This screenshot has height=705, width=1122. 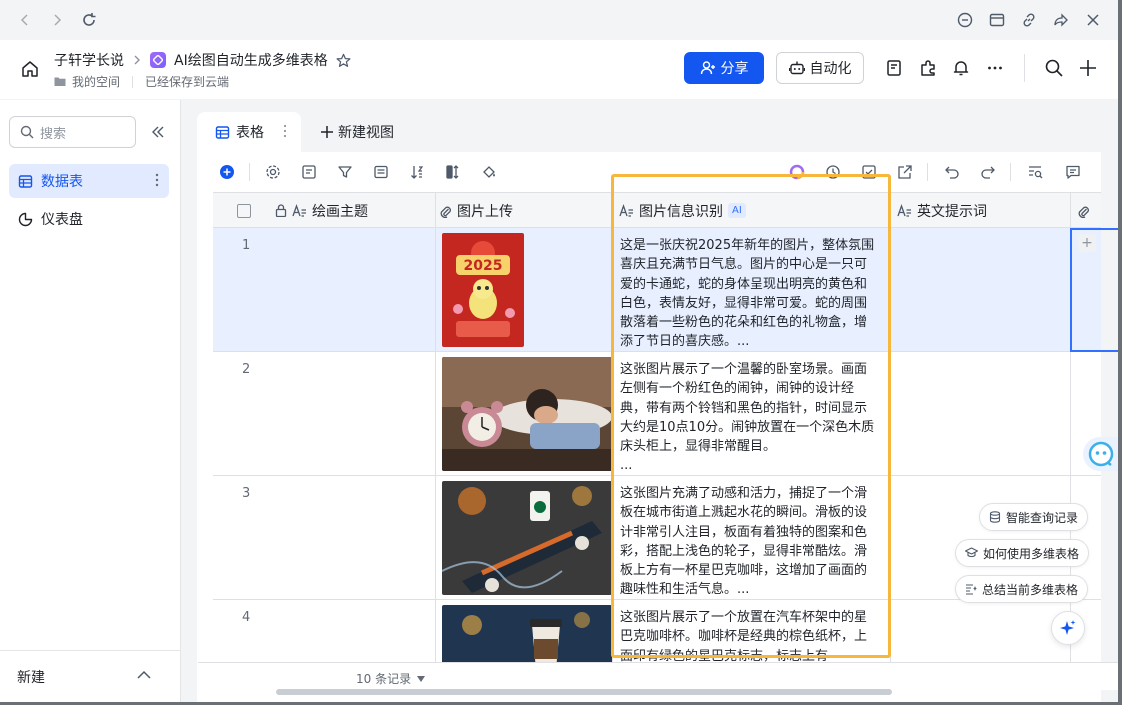 I want to click on divider, so click(x=133, y=81).